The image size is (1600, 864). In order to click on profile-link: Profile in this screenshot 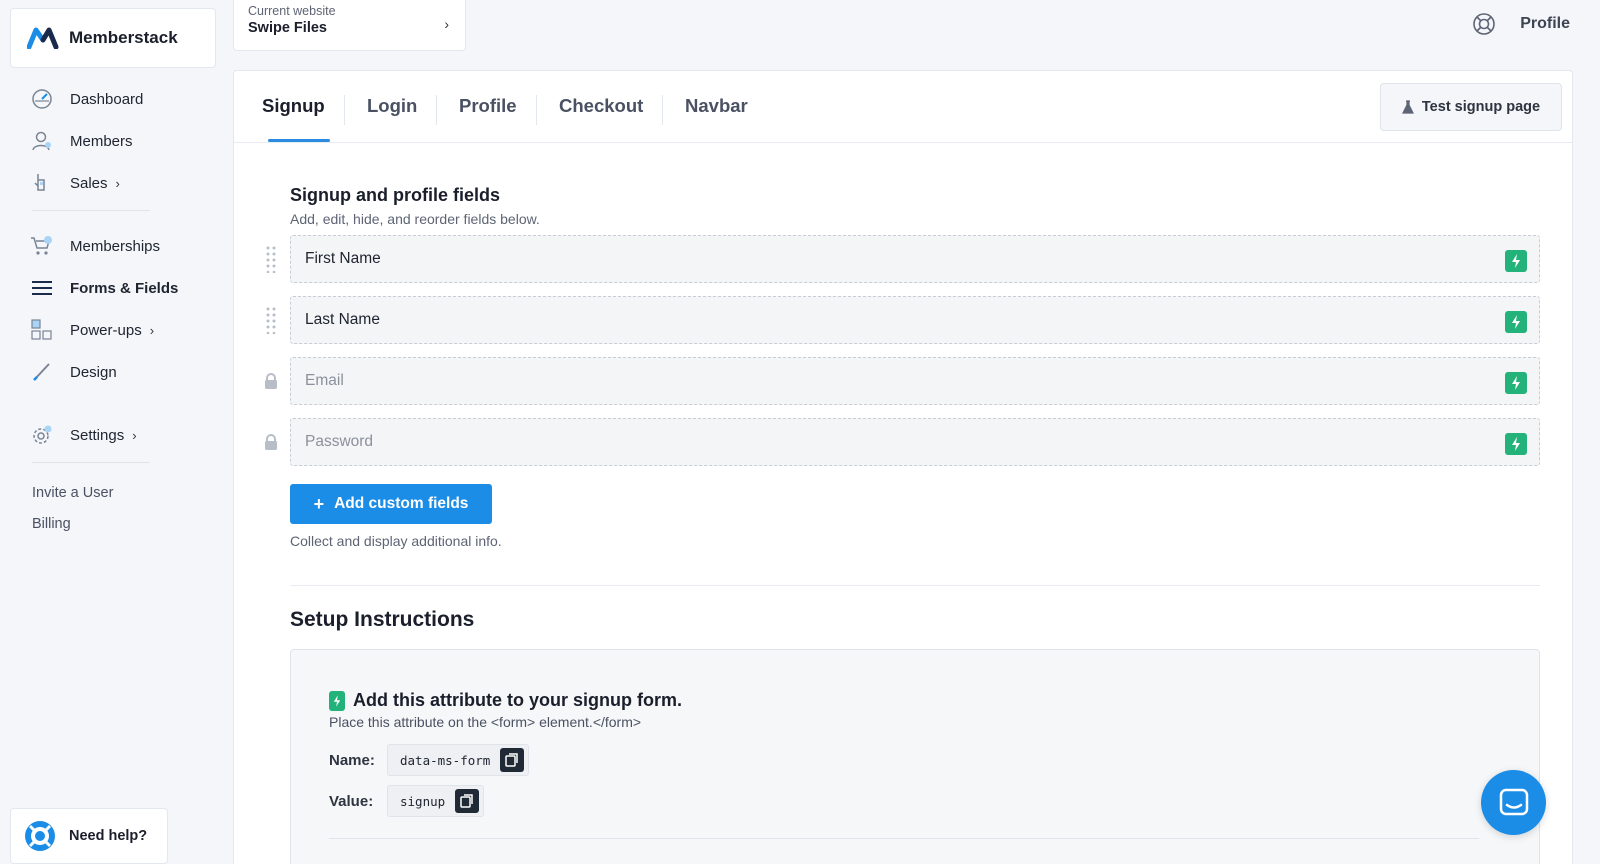, I will do `click(1545, 24)`.